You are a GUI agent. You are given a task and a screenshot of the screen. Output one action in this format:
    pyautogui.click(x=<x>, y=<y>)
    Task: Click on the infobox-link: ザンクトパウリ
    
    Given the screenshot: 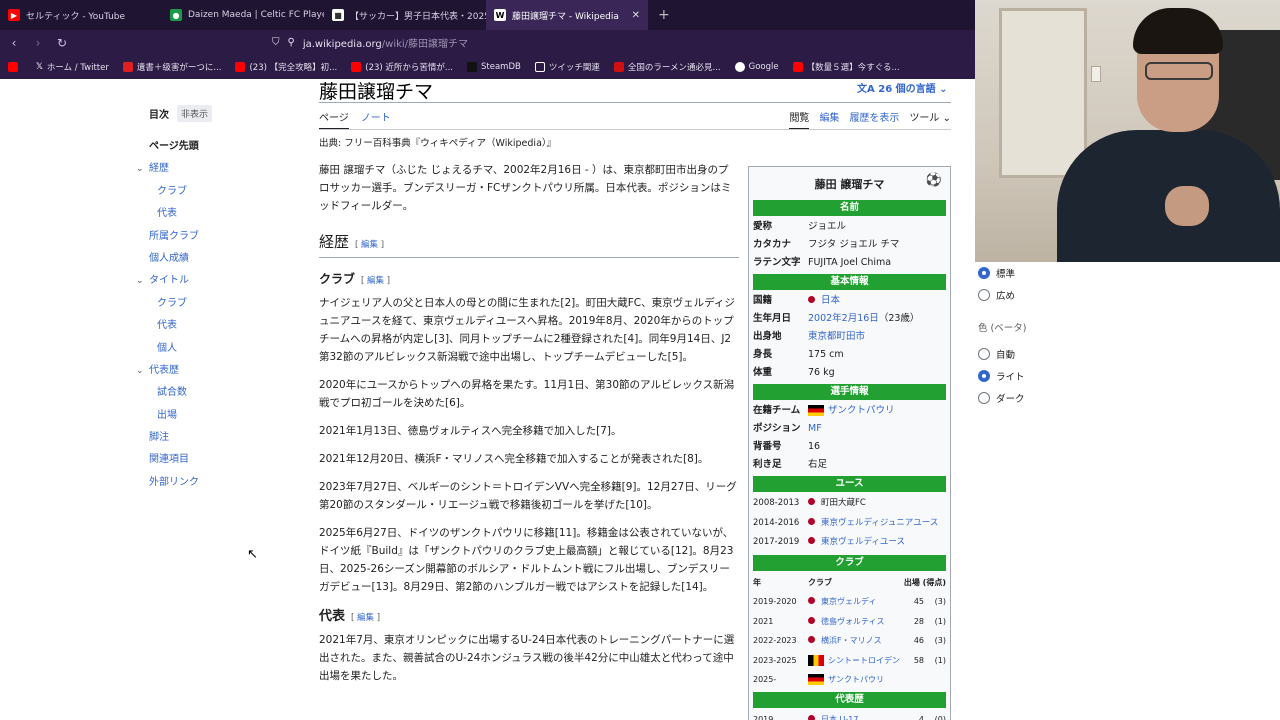 What is the action you would take?
    pyautogui.click(x=861, y=410)
    